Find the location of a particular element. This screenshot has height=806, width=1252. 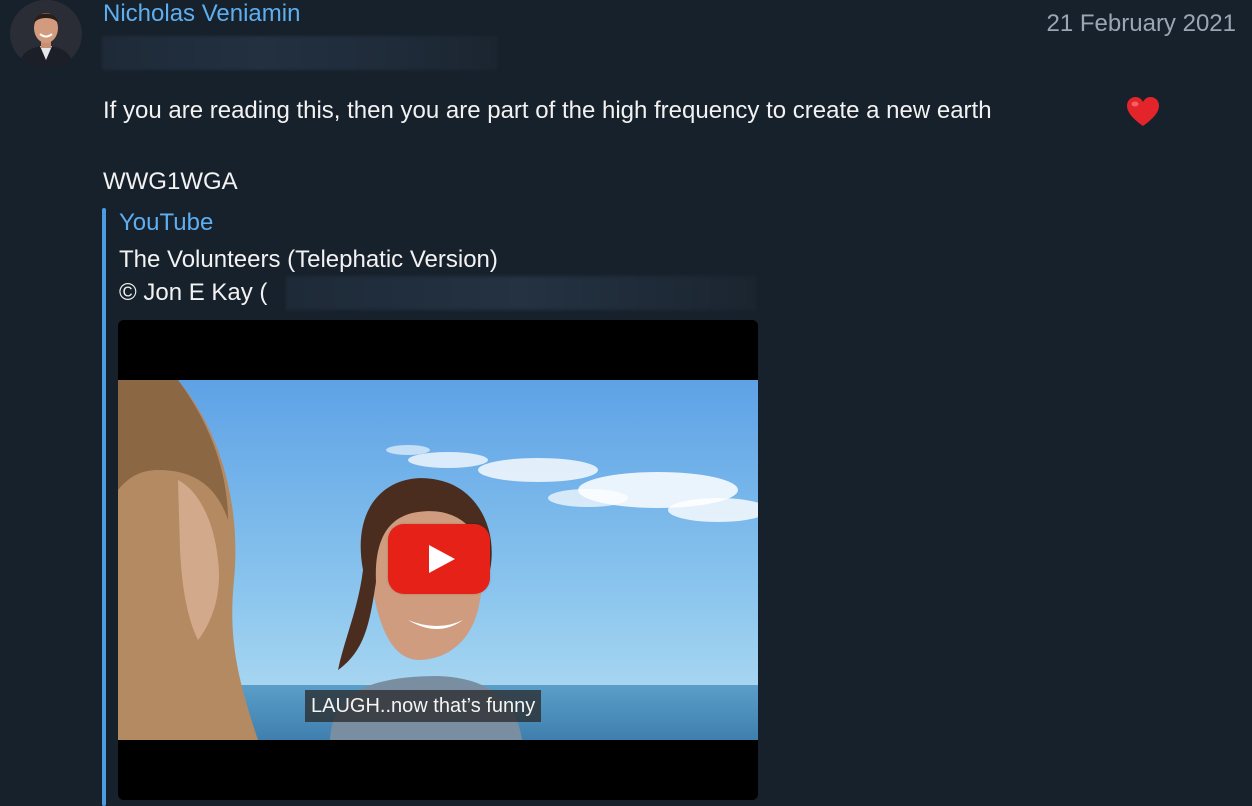

play-button is located at coordinates (439, 559).